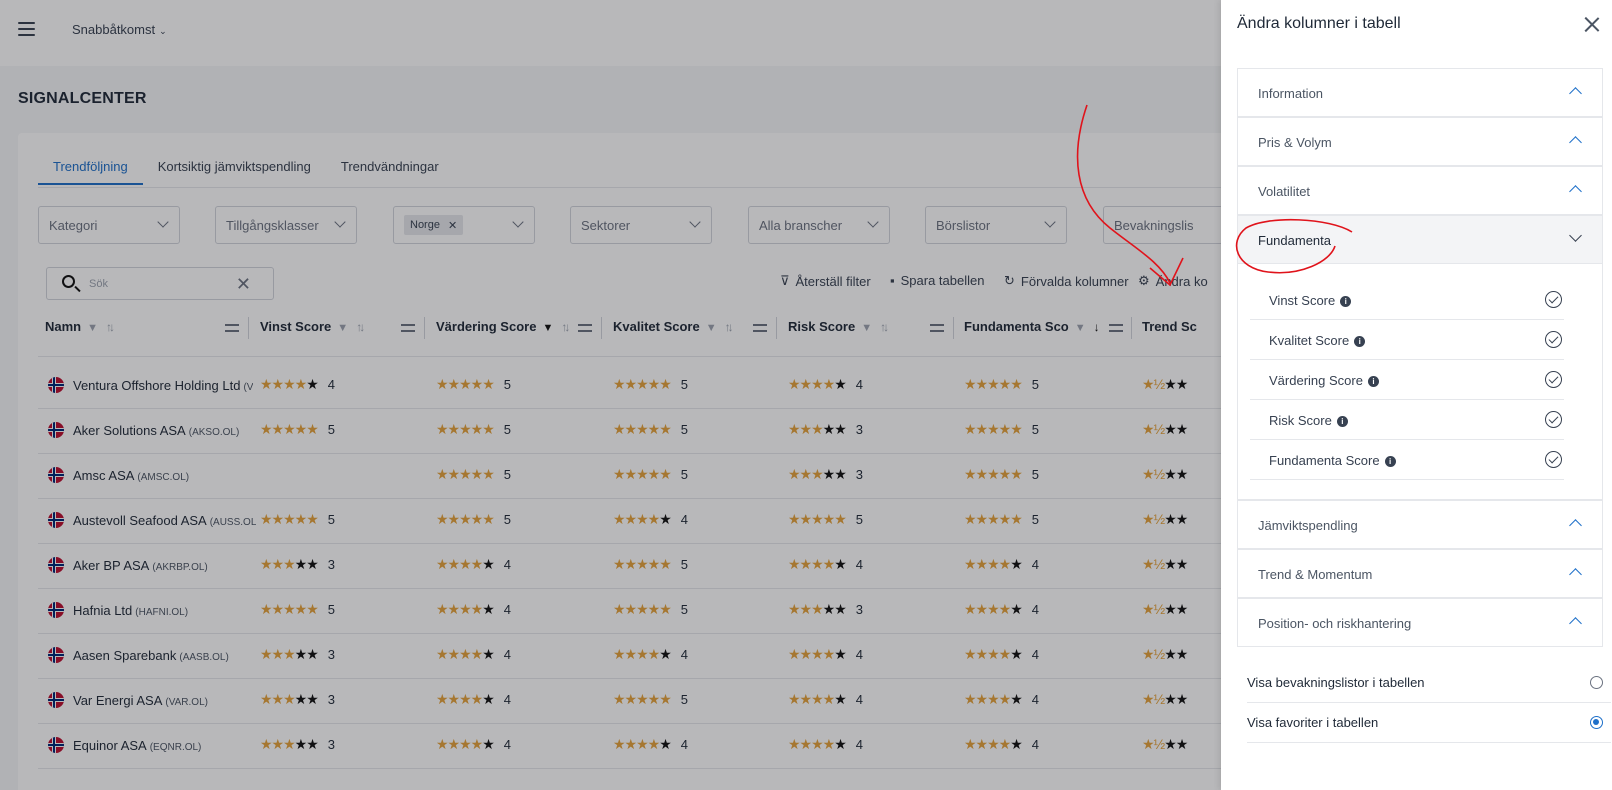 The image size is (1612, 790). Describe the element at coordinates (1429, 723) in the screenshot. I see `toggle-favorites: Visa favoriter i tabellen` at that location.